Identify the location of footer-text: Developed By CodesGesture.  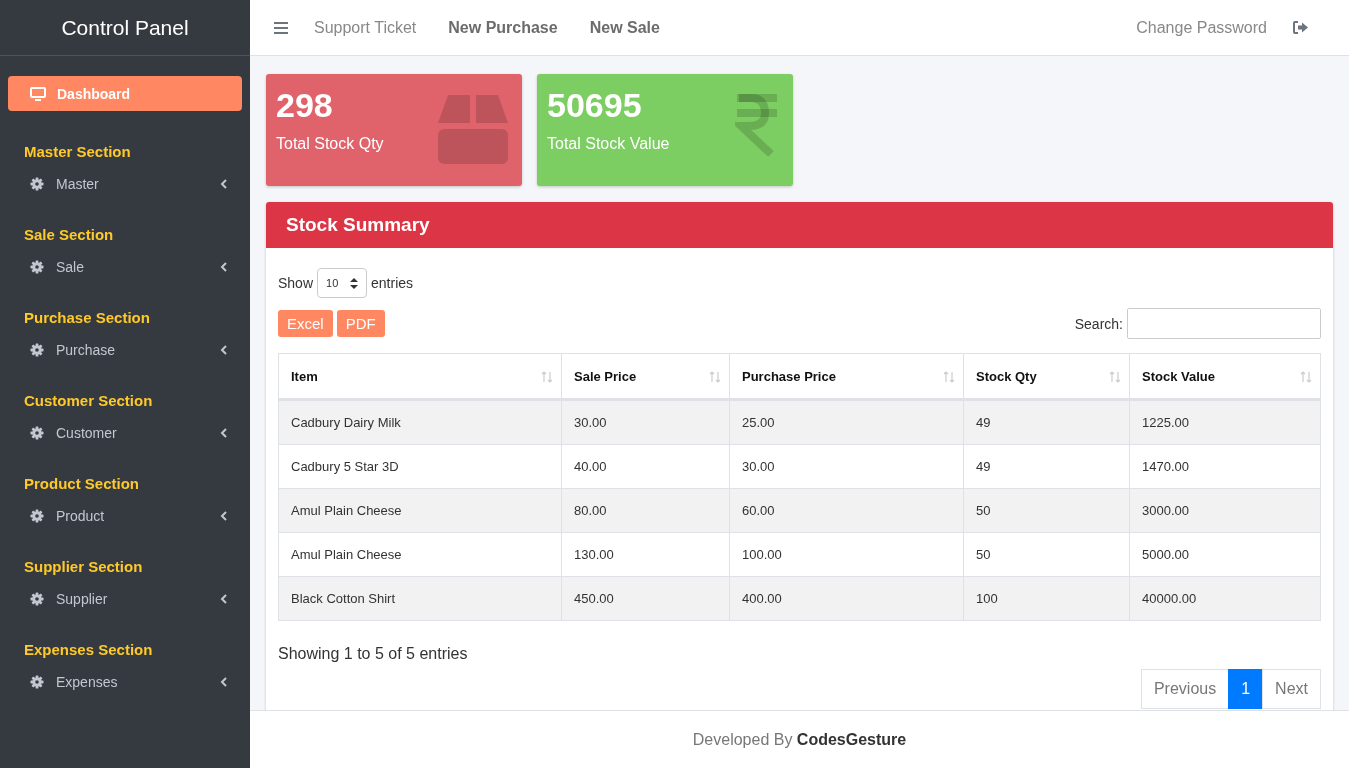
(799, 739).